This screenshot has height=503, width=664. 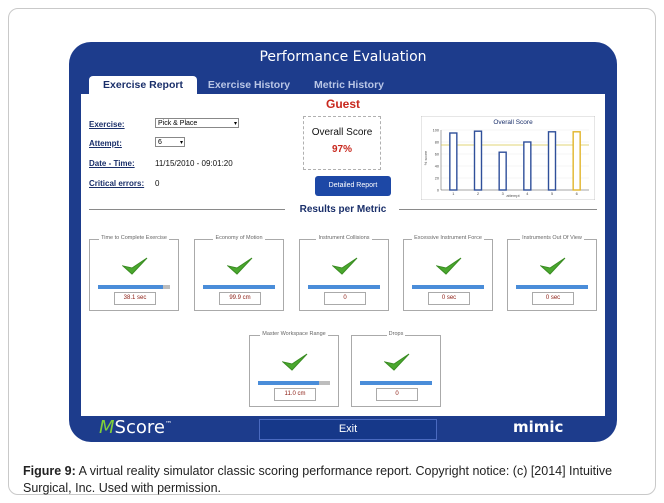 I want to click on chart-y-tick: 80, so click(x=437, y=143).